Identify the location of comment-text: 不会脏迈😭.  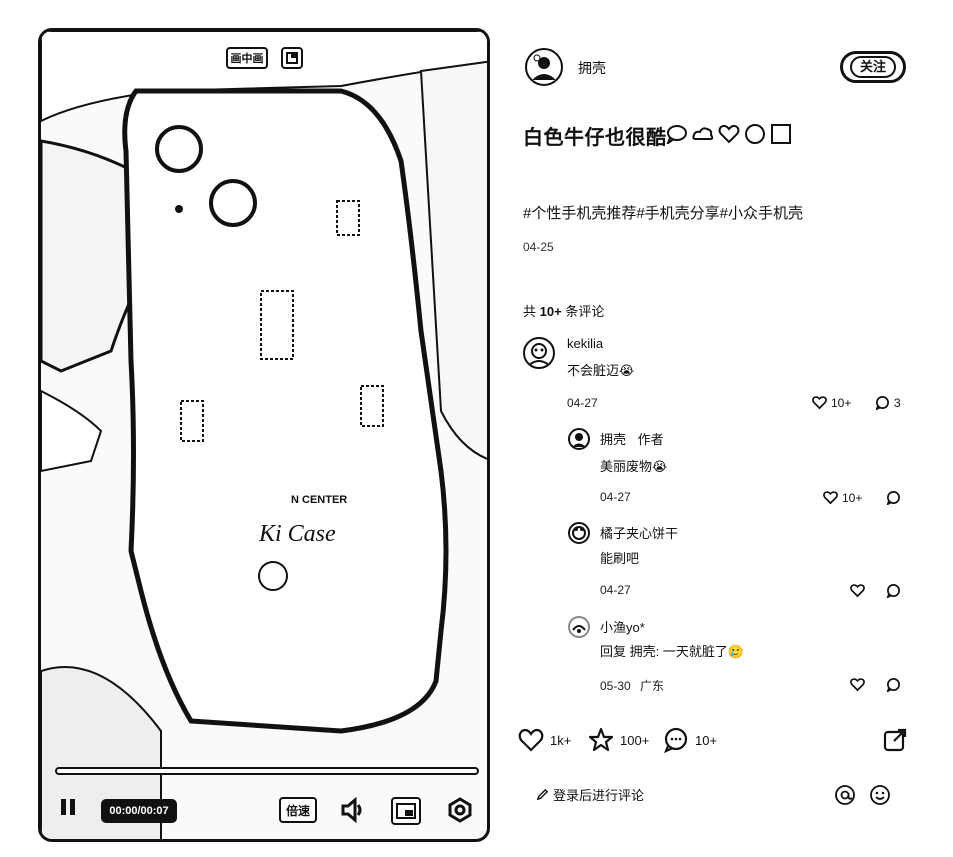
(601, 370).